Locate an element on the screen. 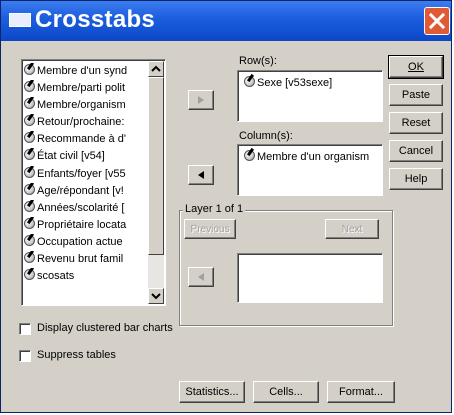 The width and height of the screenshot is (454, 415). variable-list-item: Membre/parti polit is located at coordinates (82, 88).